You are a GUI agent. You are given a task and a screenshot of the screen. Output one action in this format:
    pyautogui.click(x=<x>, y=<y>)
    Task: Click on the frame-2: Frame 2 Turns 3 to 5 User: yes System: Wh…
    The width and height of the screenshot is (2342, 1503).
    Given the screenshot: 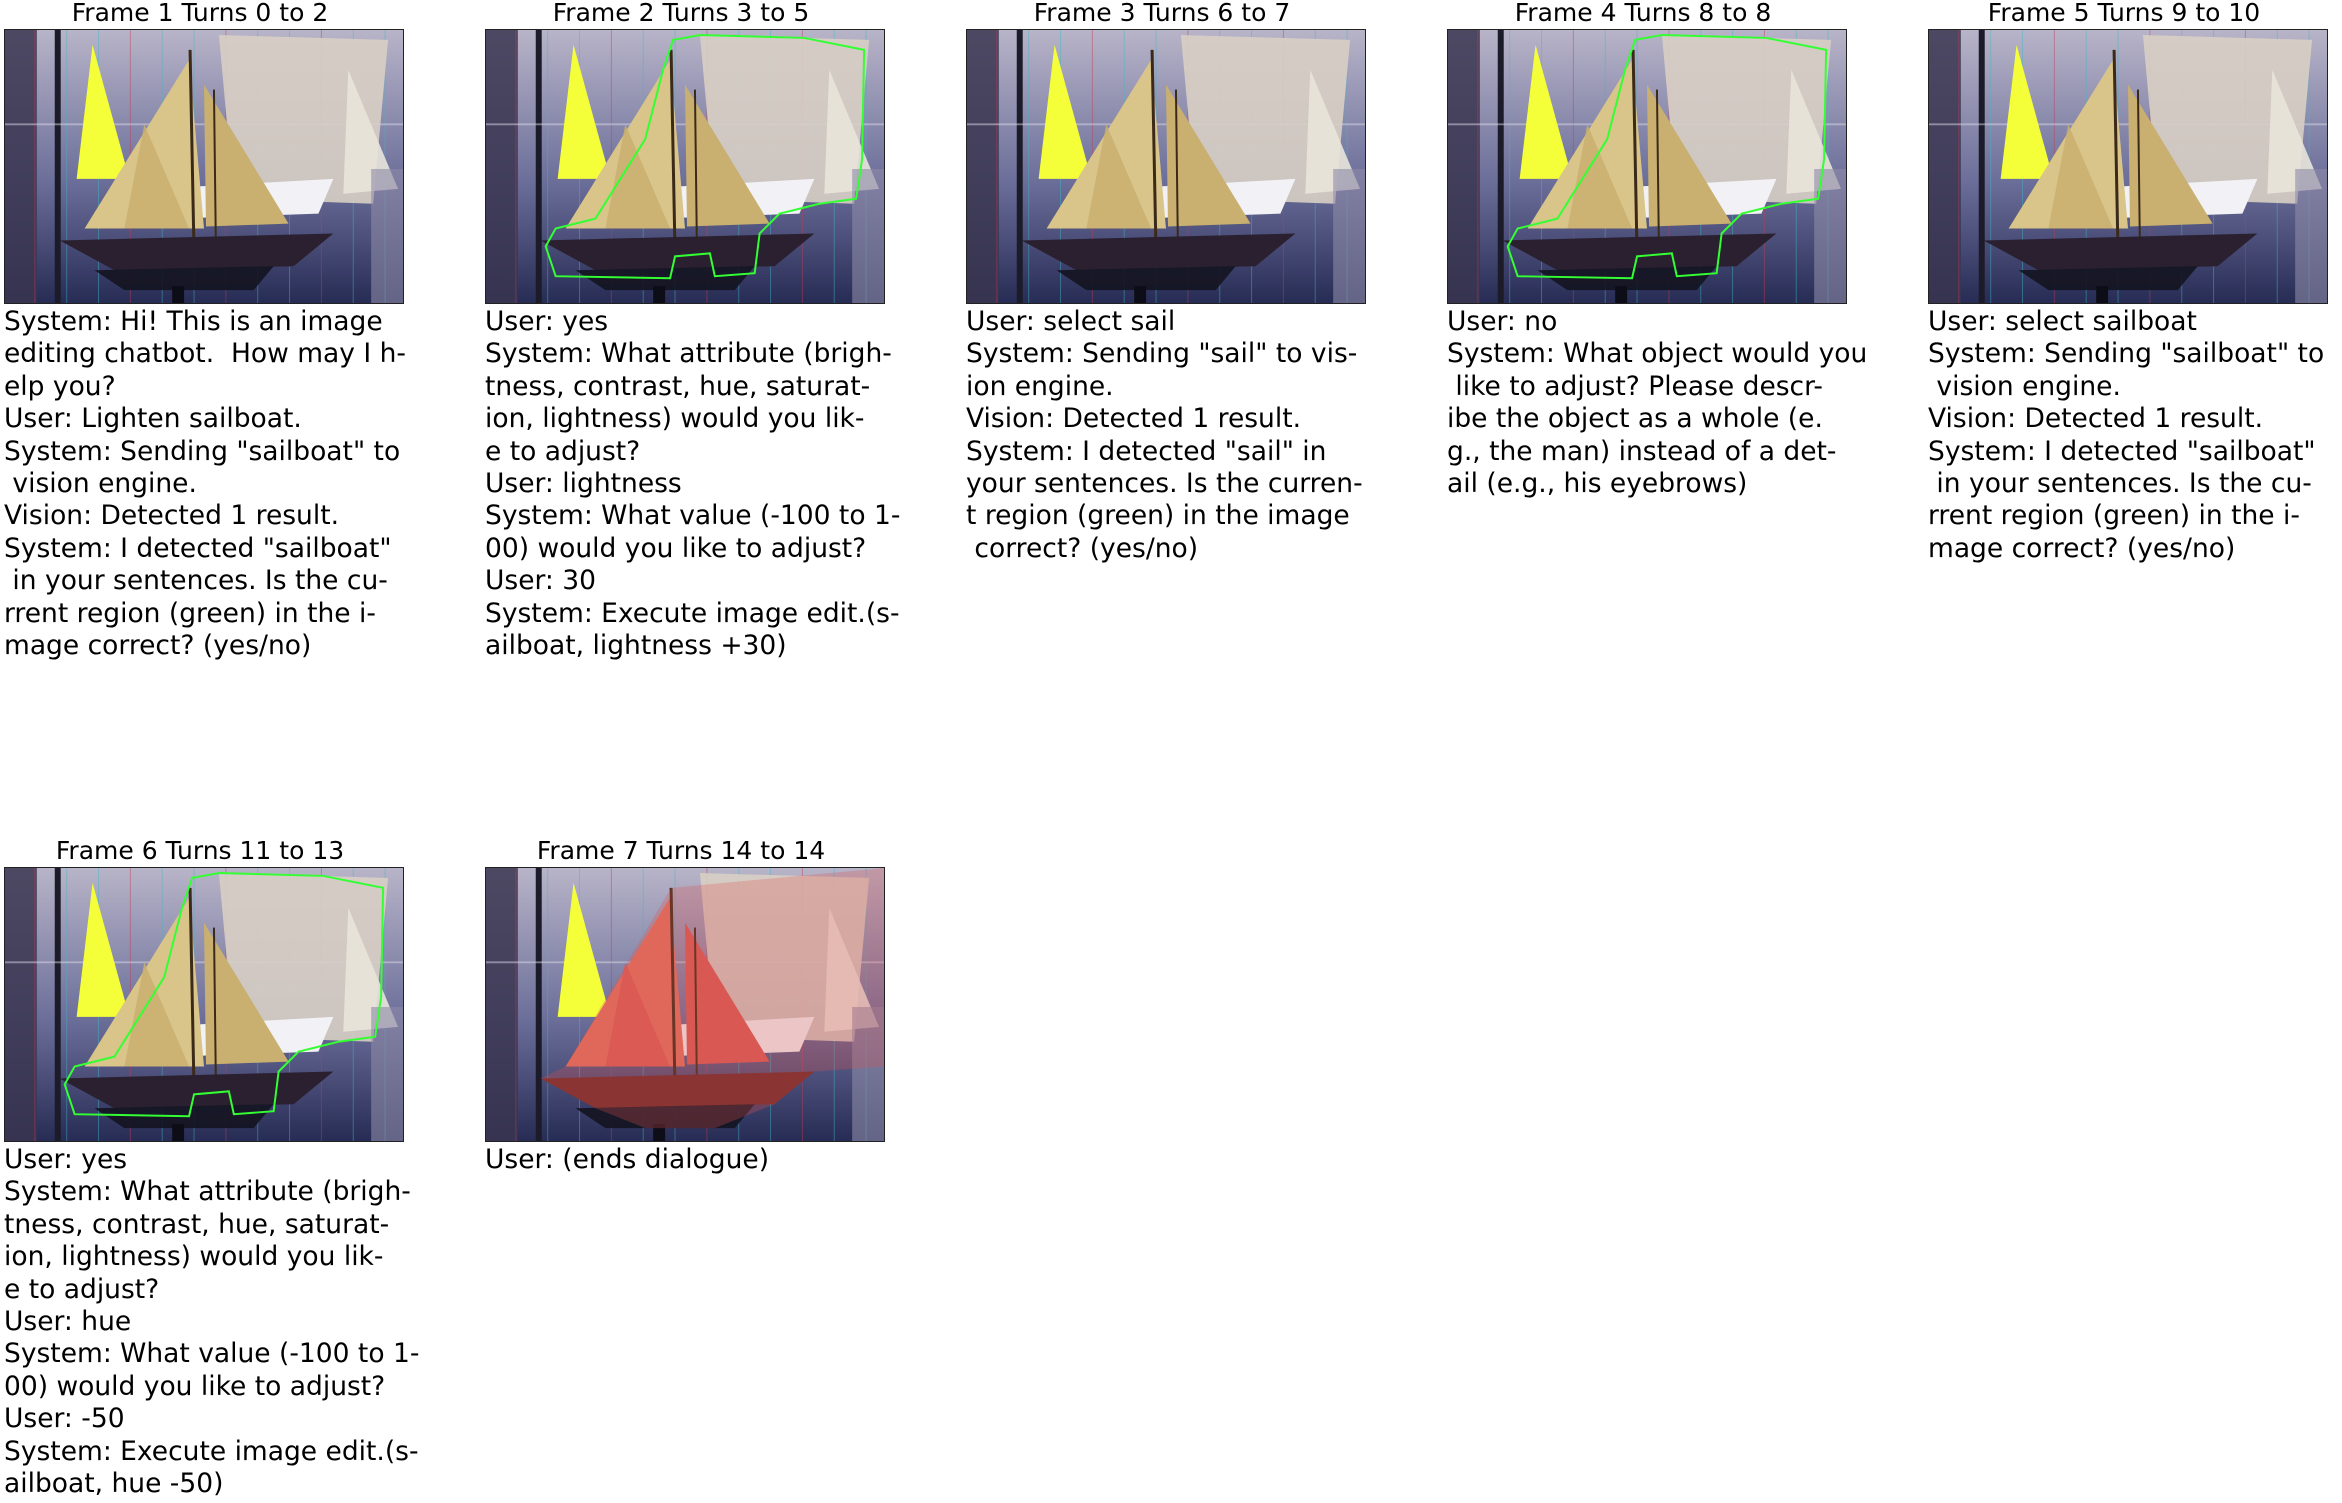 What is the action you would take?
    pyautogui.click(x=711, y=350)
    